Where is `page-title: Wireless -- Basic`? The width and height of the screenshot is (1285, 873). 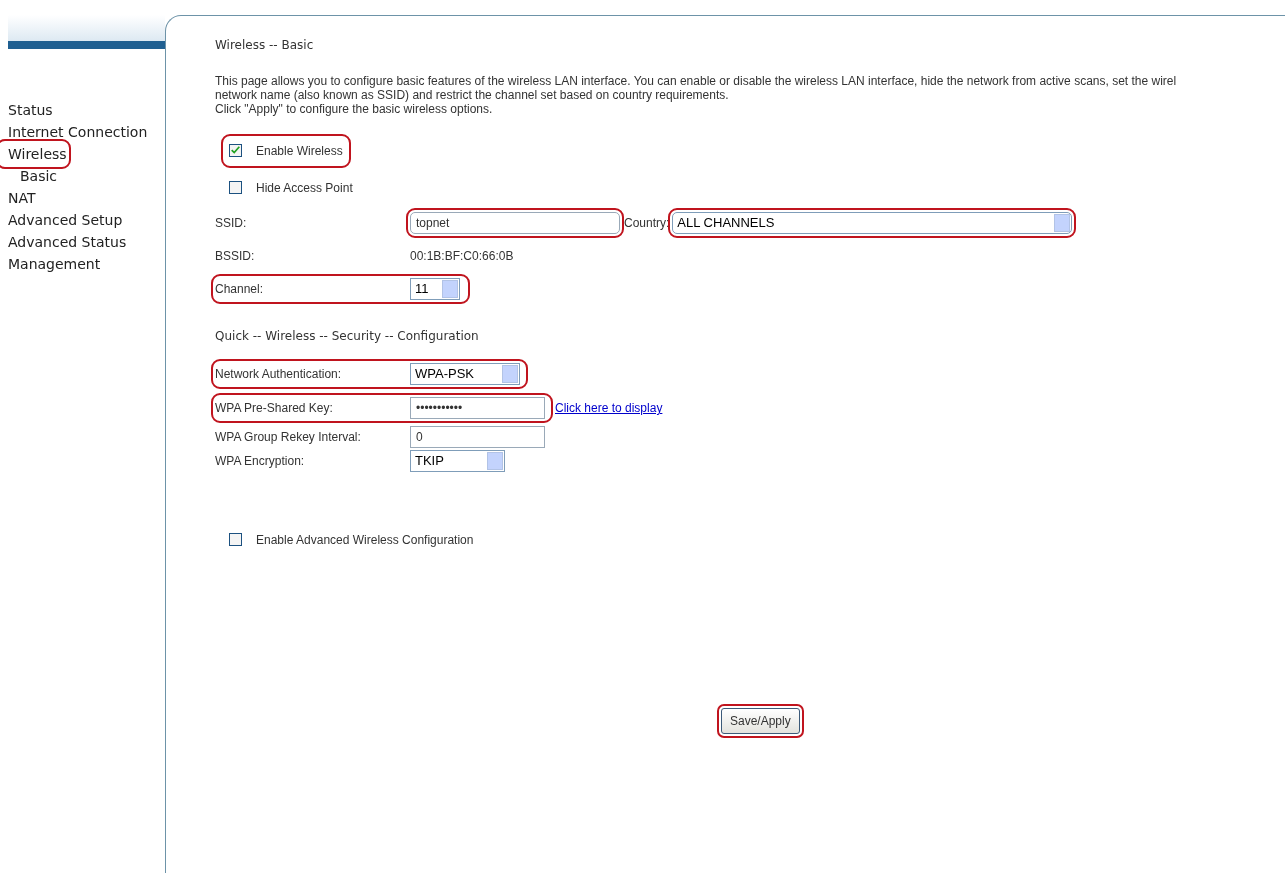 page-title: Wireless -- Basic is located at coordinates (265, 45).